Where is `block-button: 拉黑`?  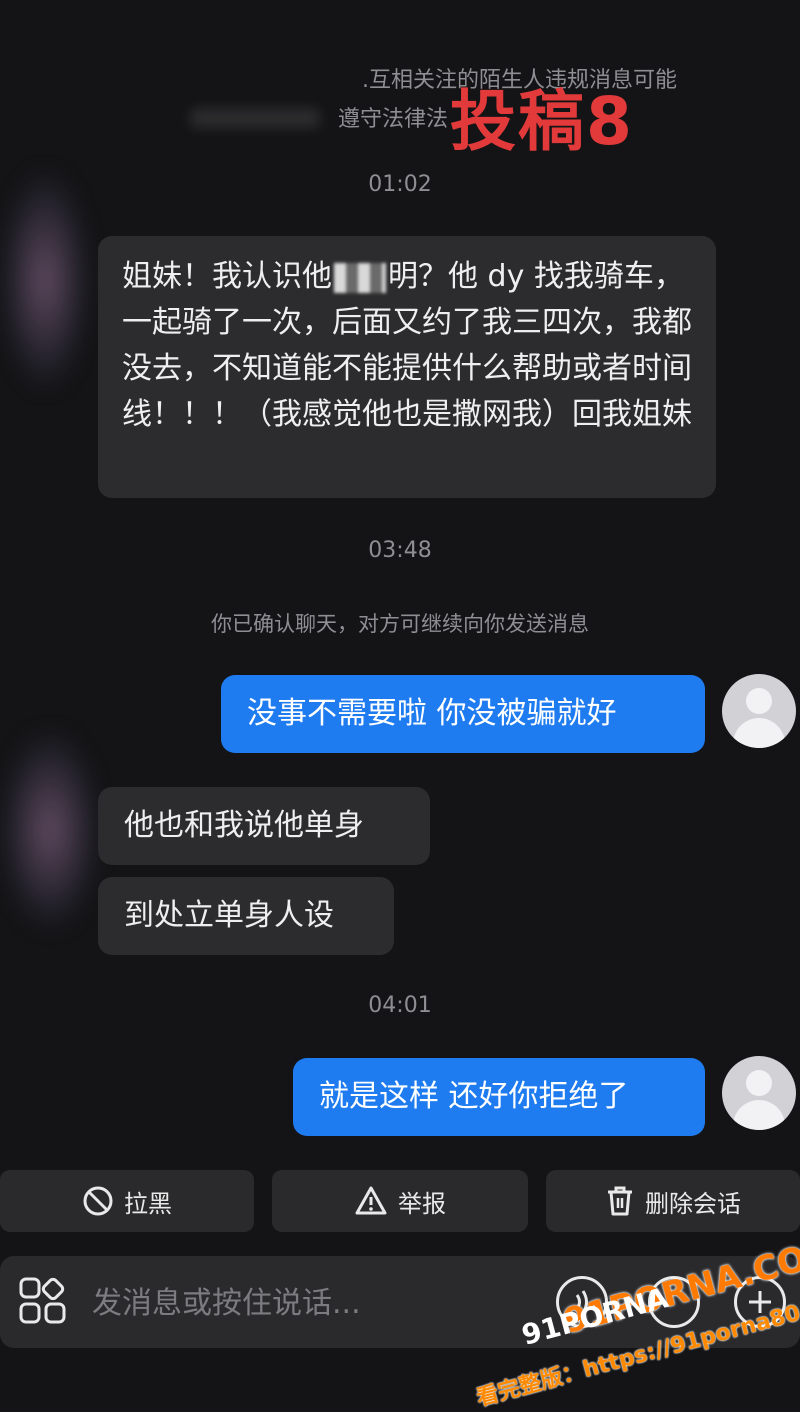
block-button: 拉黑 is located at coordinates (127, 1201).